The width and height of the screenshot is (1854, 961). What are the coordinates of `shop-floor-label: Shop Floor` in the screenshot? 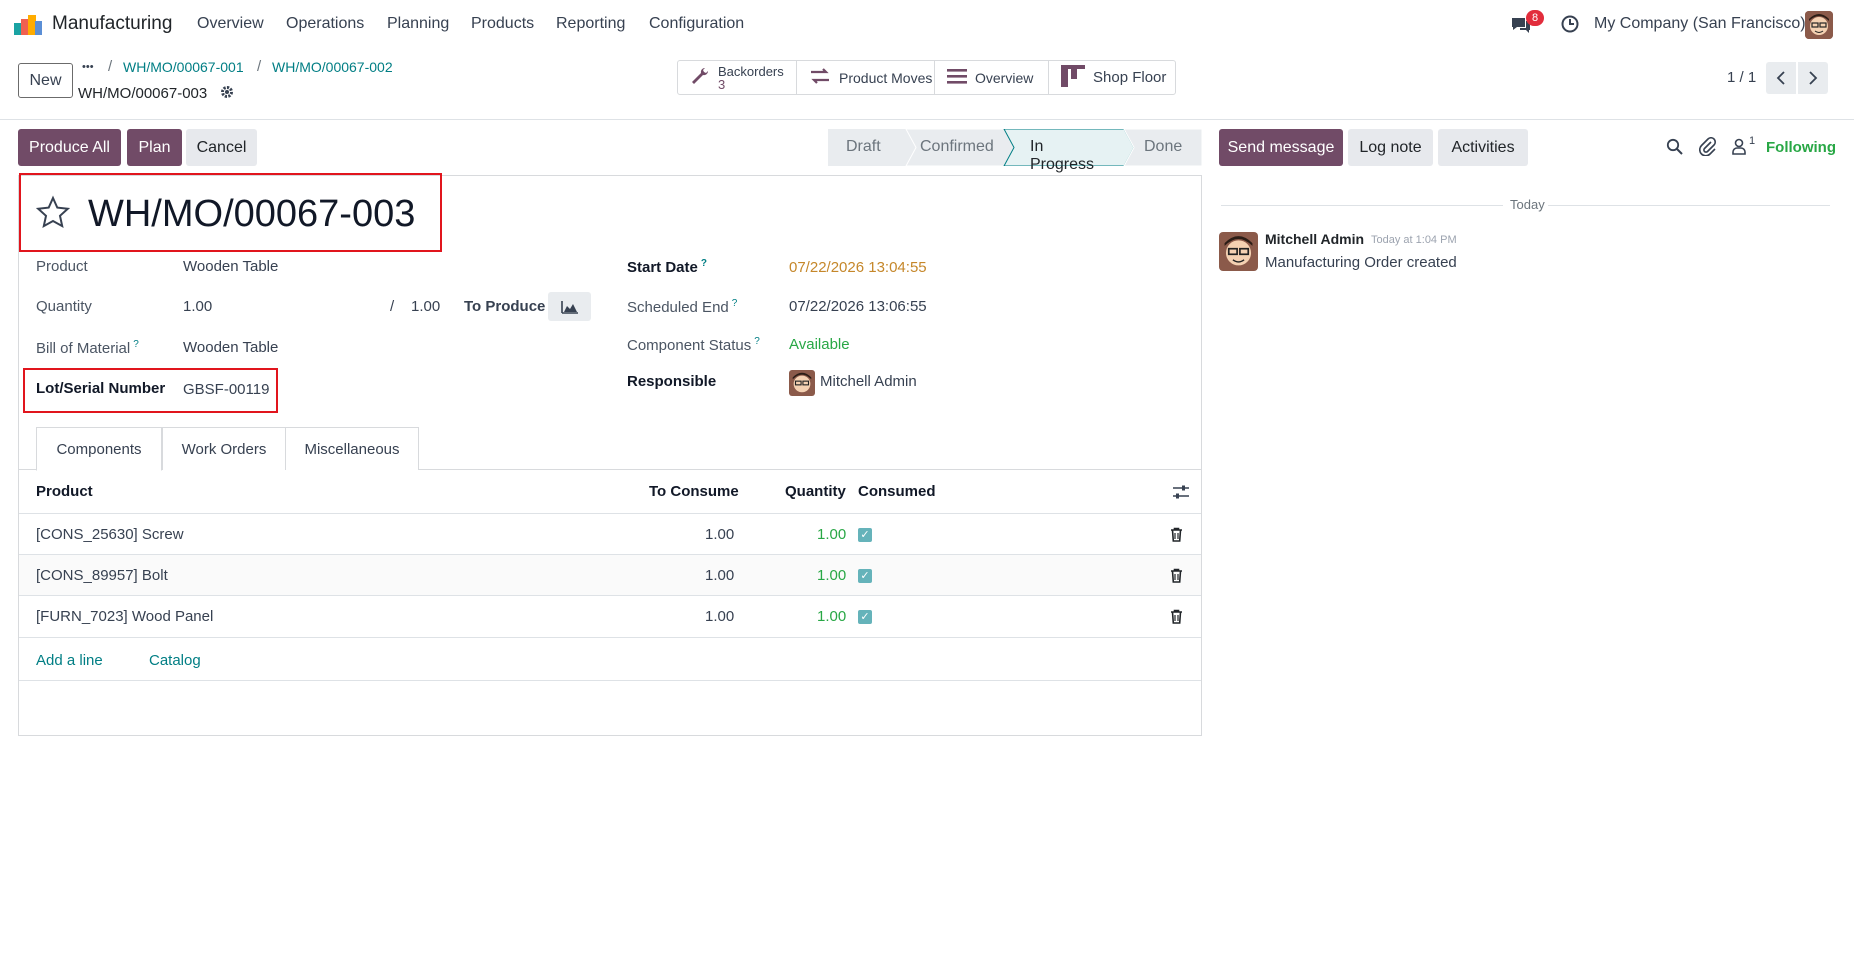 It's located at (1130, 77).